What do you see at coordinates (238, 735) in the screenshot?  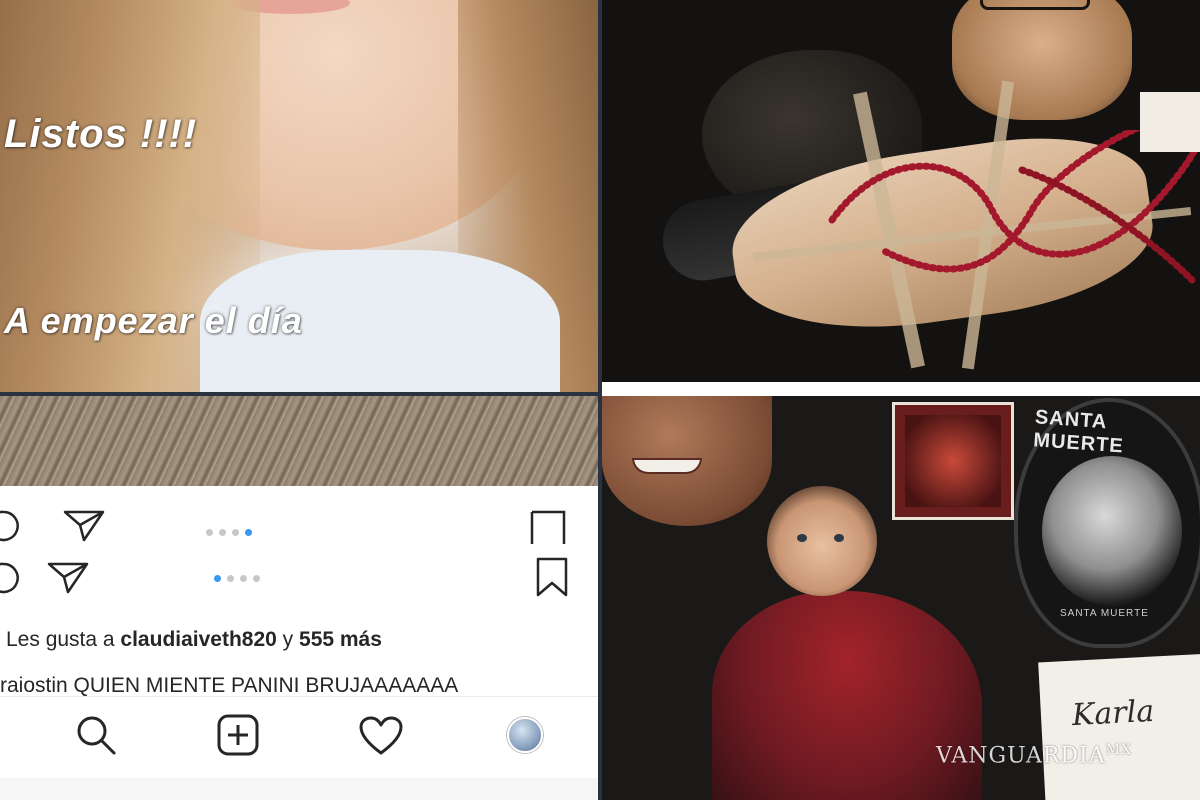 I see `add-post-icon` at bounding box center [238, 735].